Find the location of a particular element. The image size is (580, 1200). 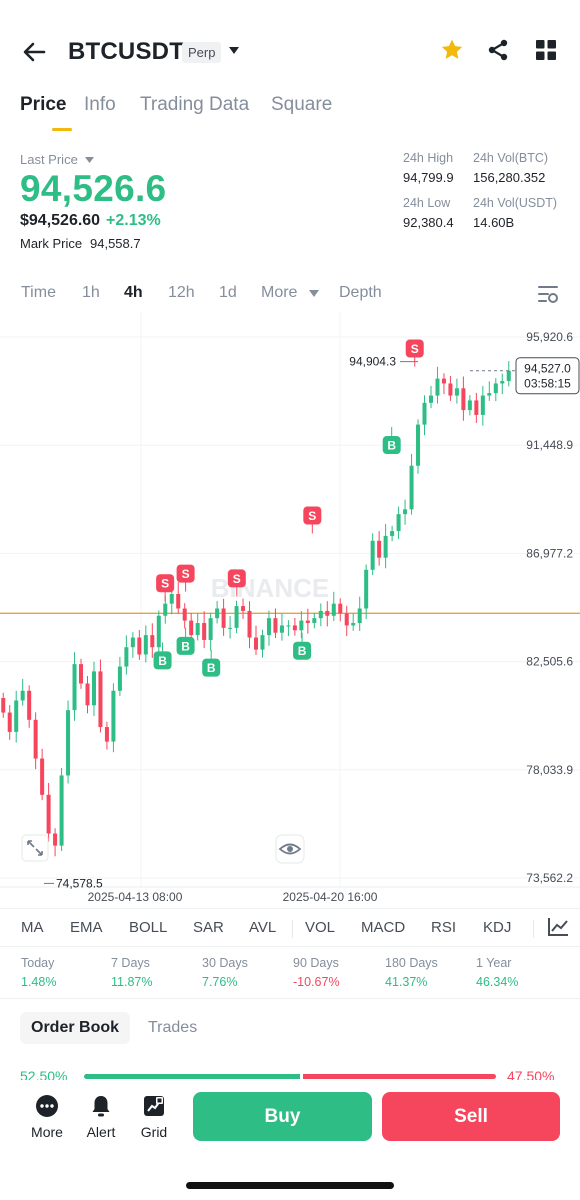

tab-trades: Trades is located at coordinates (172, 1028).